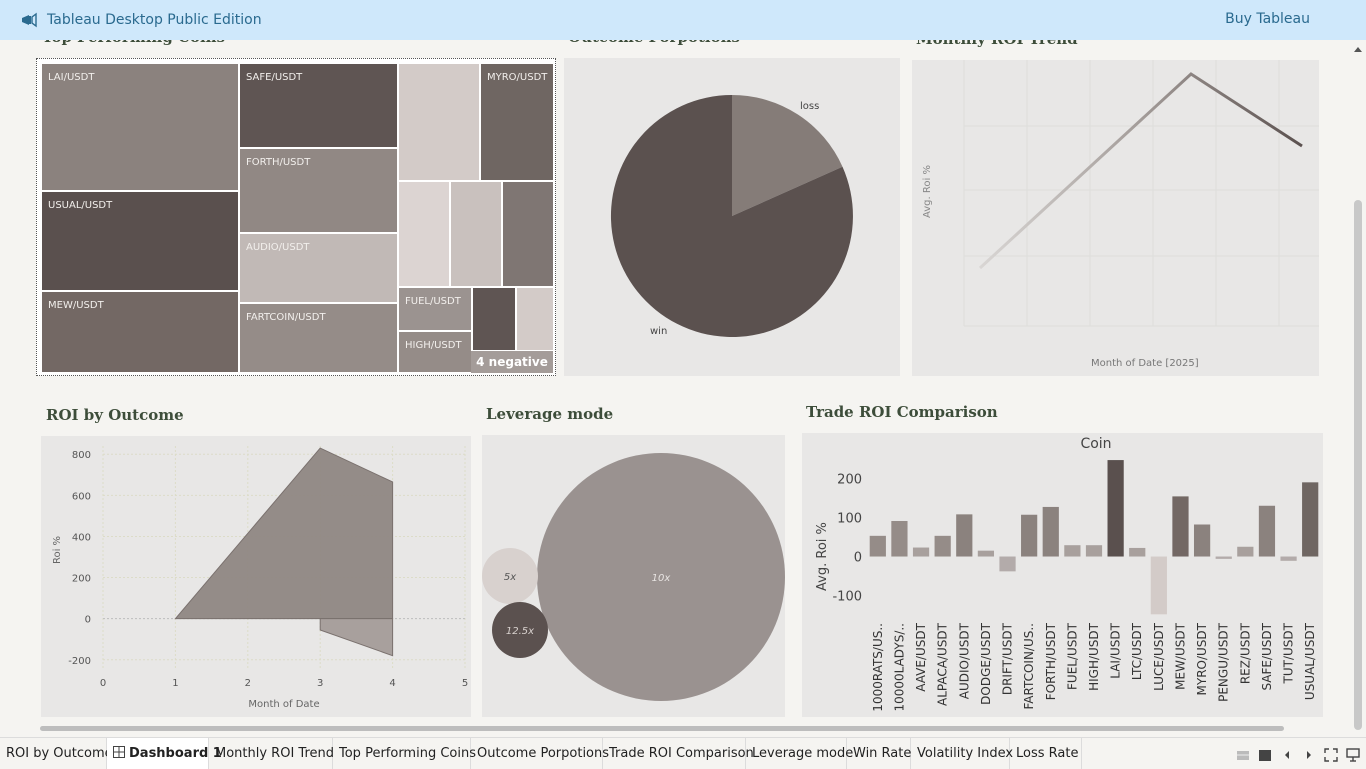 This screenshot has height=769, width=1366. I want to click on x-tick-label: LUCE/USDT, so click(1159, 656).